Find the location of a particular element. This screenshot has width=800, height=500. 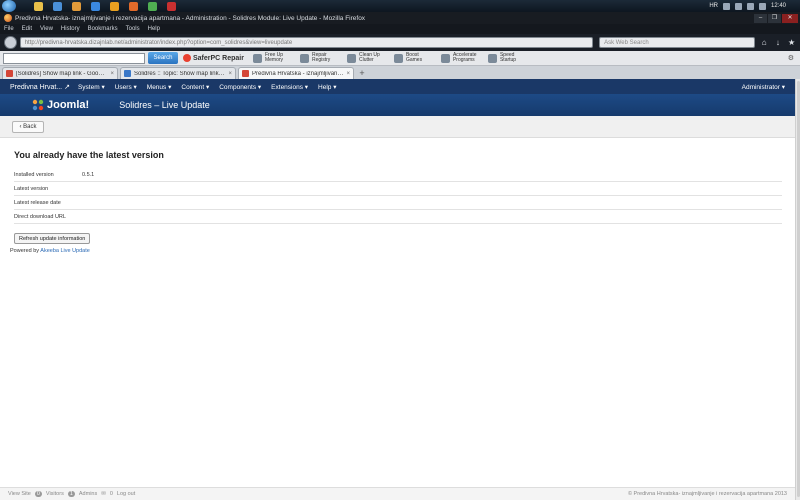

admins-label: Admins is located at coordinates (88, 494).